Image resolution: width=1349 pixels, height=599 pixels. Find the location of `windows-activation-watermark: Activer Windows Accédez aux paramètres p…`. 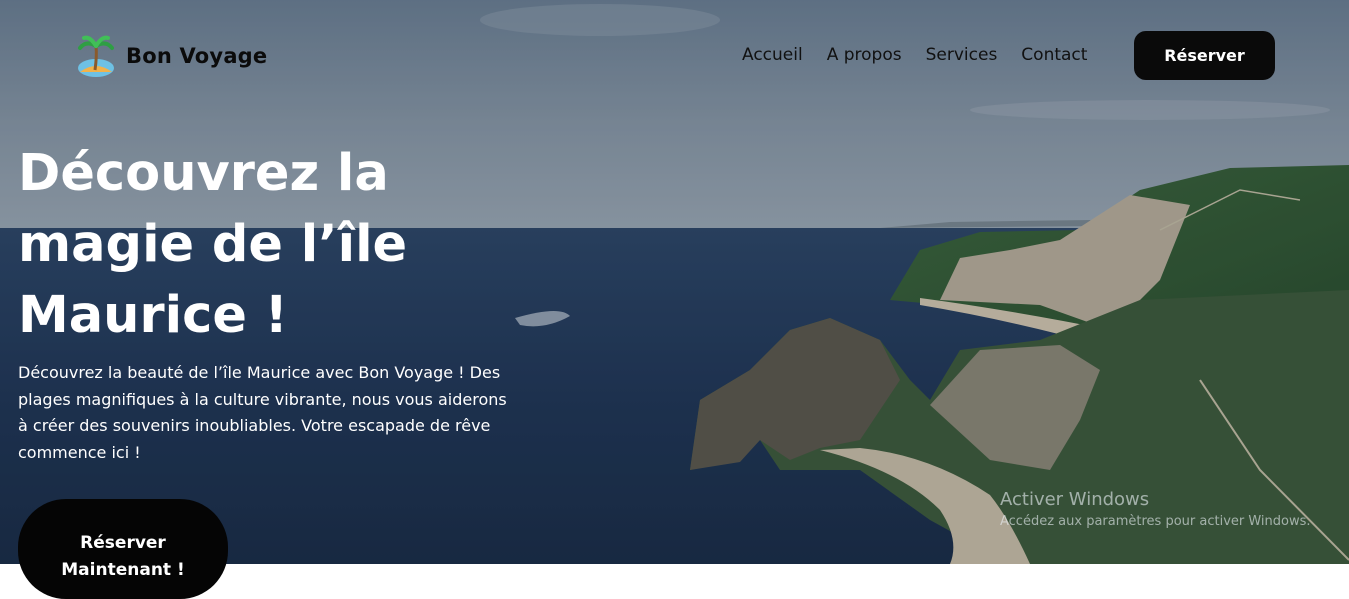

windows-activation-watermark: Activer Windows Accédez aux paramètres p… is located at coordinates (1155, 509).